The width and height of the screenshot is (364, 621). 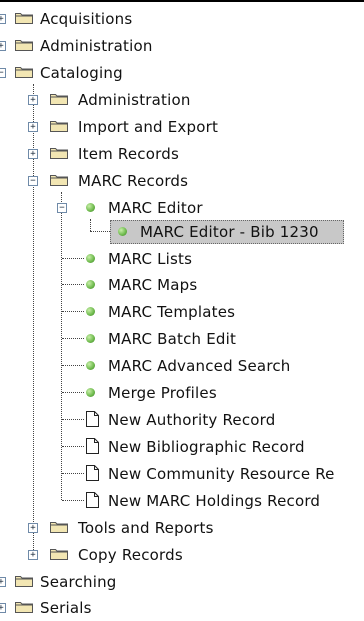 What do you see at coordinates (229, 232) in the screenshot?
I see `tree-item-label: MARC Editor - Bib 1230` at bounding box center [229, 232].